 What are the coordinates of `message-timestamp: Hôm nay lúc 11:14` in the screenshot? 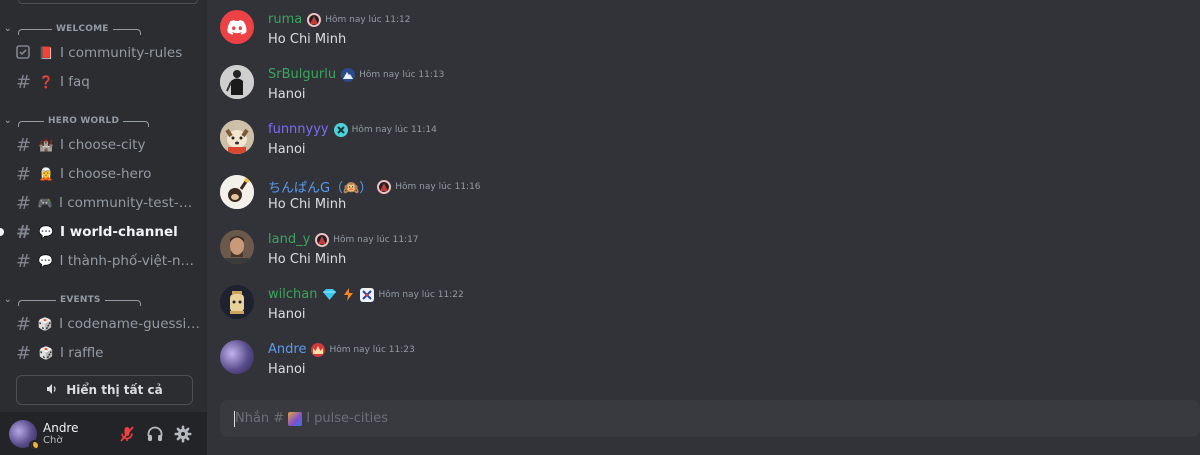 It's located at (394, 129).